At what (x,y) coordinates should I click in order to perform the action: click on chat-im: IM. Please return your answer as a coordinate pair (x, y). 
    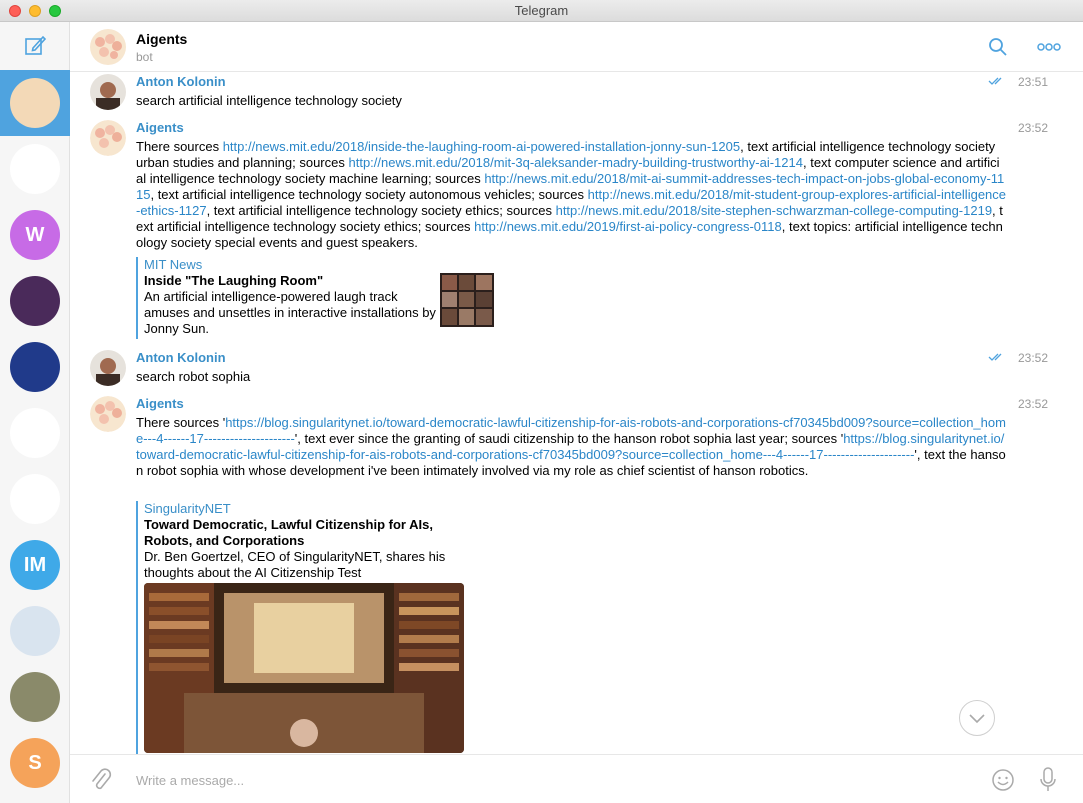
    Looking at the image, I should click on (35, 565).